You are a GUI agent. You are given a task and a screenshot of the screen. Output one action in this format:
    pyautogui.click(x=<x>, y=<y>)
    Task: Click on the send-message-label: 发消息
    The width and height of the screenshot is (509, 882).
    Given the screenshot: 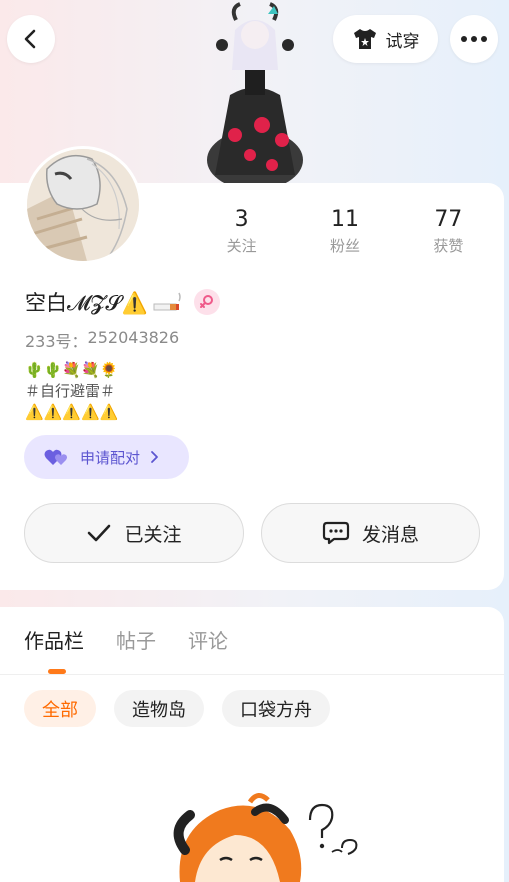 What is the action you would take?
    pyautogui.click(x=390, y=534)
    